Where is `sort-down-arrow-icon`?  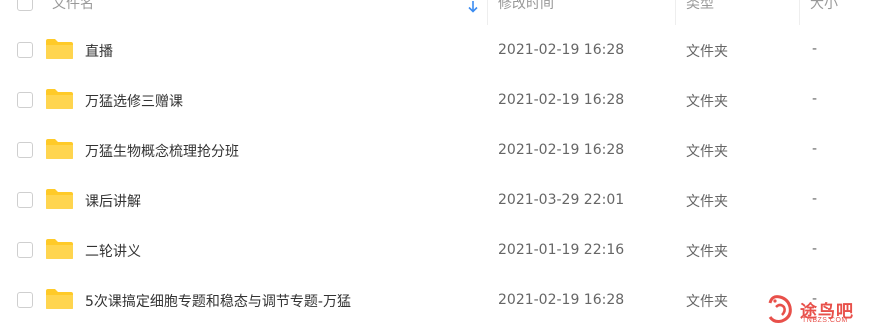
sort-down-arrow-icon is located at coordinates (473, 7).